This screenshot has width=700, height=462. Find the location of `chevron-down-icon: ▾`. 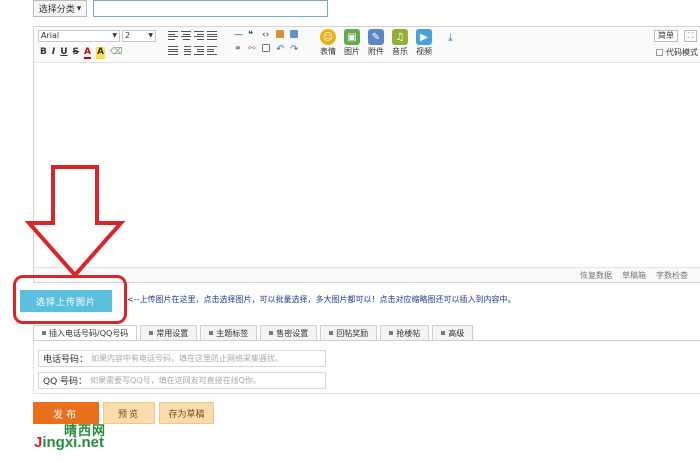

chevron-down-icon: ▾ is located at coordinates (79, 8).